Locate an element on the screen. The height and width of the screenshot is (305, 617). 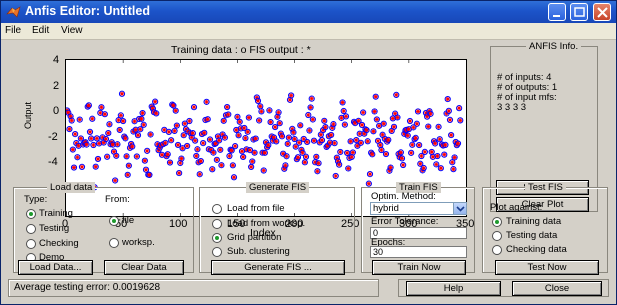
optim-method-value: hybrid is located at coordinates (386, 208).